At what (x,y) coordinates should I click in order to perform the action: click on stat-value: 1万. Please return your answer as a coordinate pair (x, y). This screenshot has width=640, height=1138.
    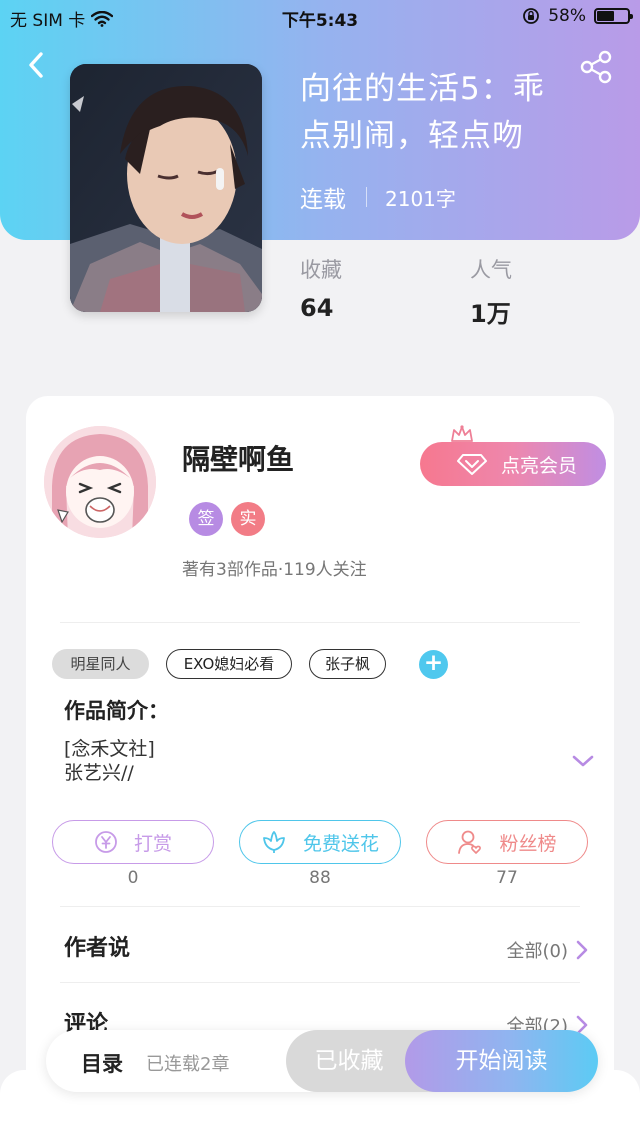
    Looking at the image, I should click on (490, 314).